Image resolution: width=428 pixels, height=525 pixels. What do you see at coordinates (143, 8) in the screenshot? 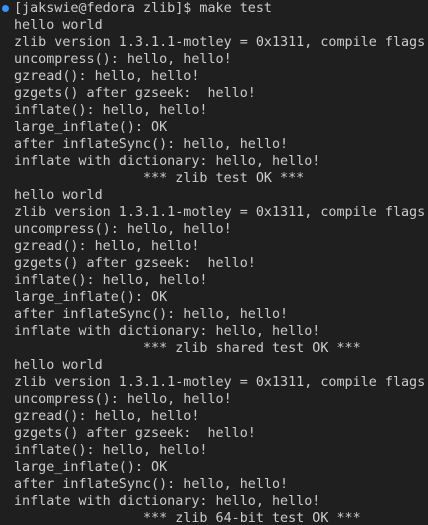
I see `command-prompt-line: [jakswie@fedora zlib]$ make test` at bounding box center [143, 8].